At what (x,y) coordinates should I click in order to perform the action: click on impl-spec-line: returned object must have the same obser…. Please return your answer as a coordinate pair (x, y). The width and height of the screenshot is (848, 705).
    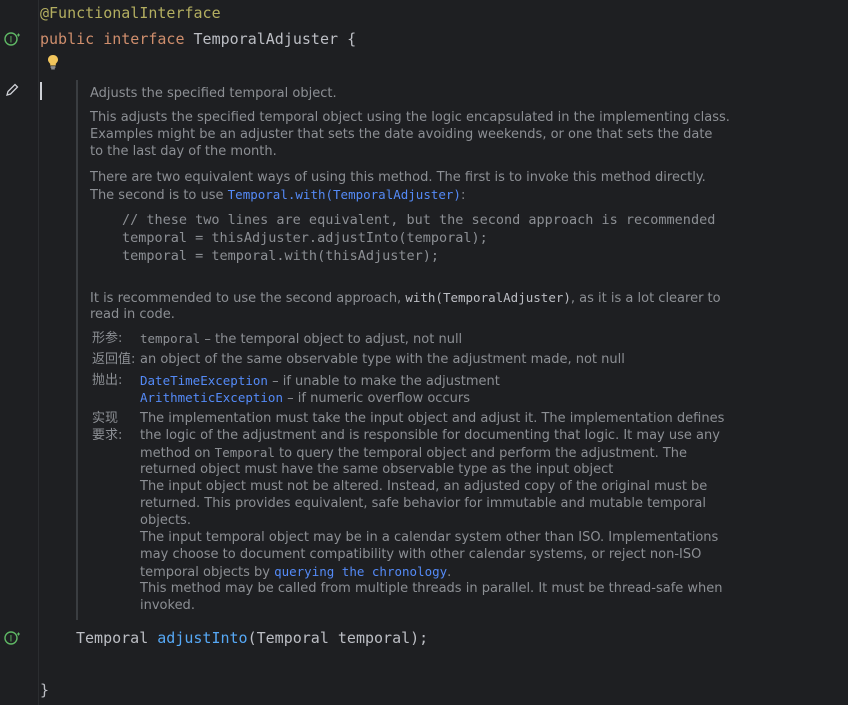
    Looking at the image, I should click on (377, 469).